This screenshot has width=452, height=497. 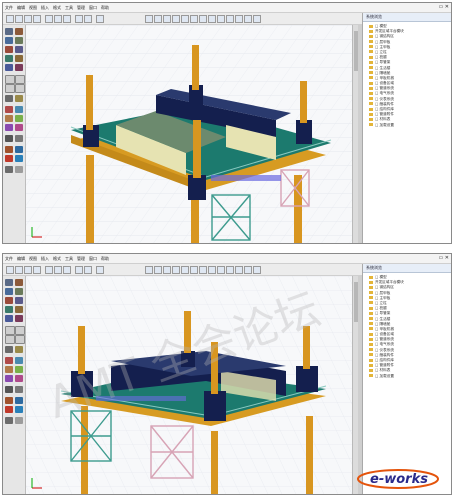 What do you see at coordinates (10, 339) in the screenshot?
I see `arc-icon` at bounding box center [10, 339].